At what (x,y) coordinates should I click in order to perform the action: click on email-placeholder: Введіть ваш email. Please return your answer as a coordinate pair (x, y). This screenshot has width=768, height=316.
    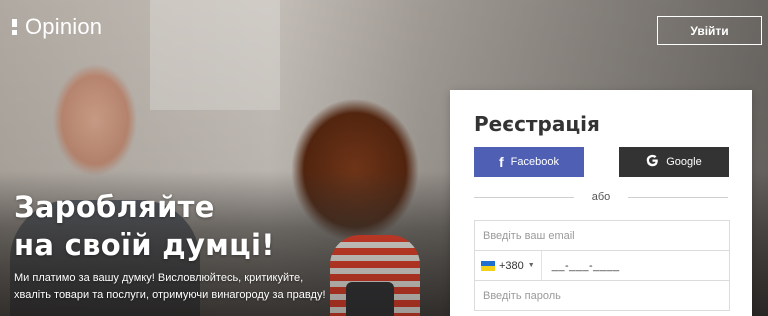
    Looking at the image, I should click on (529, 235).